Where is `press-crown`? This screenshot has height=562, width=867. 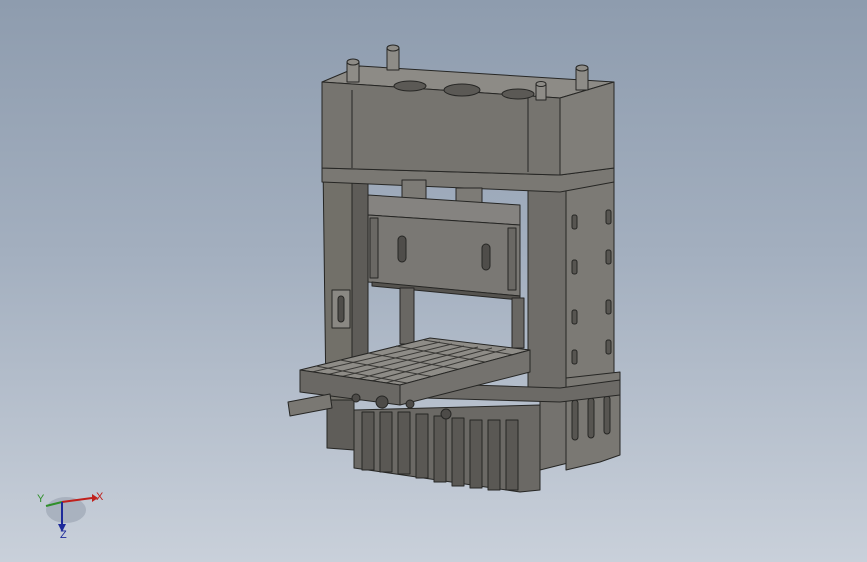
press-crown is located at coordinates (468, 120).